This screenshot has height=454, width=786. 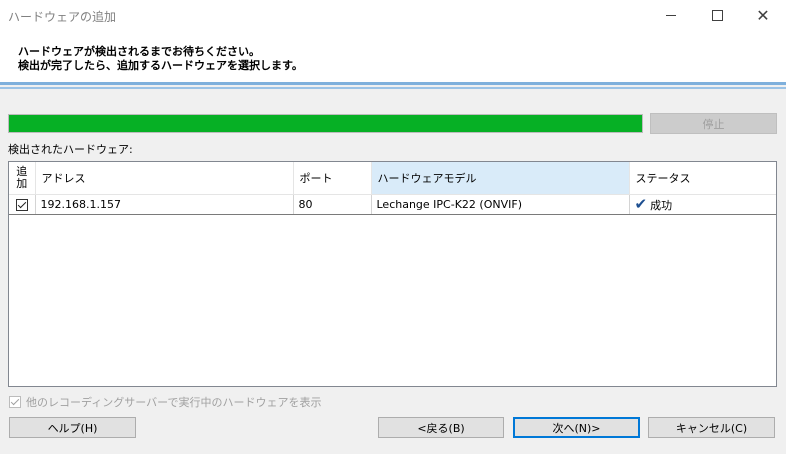 What do you see at coordinates (164, 178) in the screenshot?
I see `column-header-address: アドレス` at bounding box center [164, 178].